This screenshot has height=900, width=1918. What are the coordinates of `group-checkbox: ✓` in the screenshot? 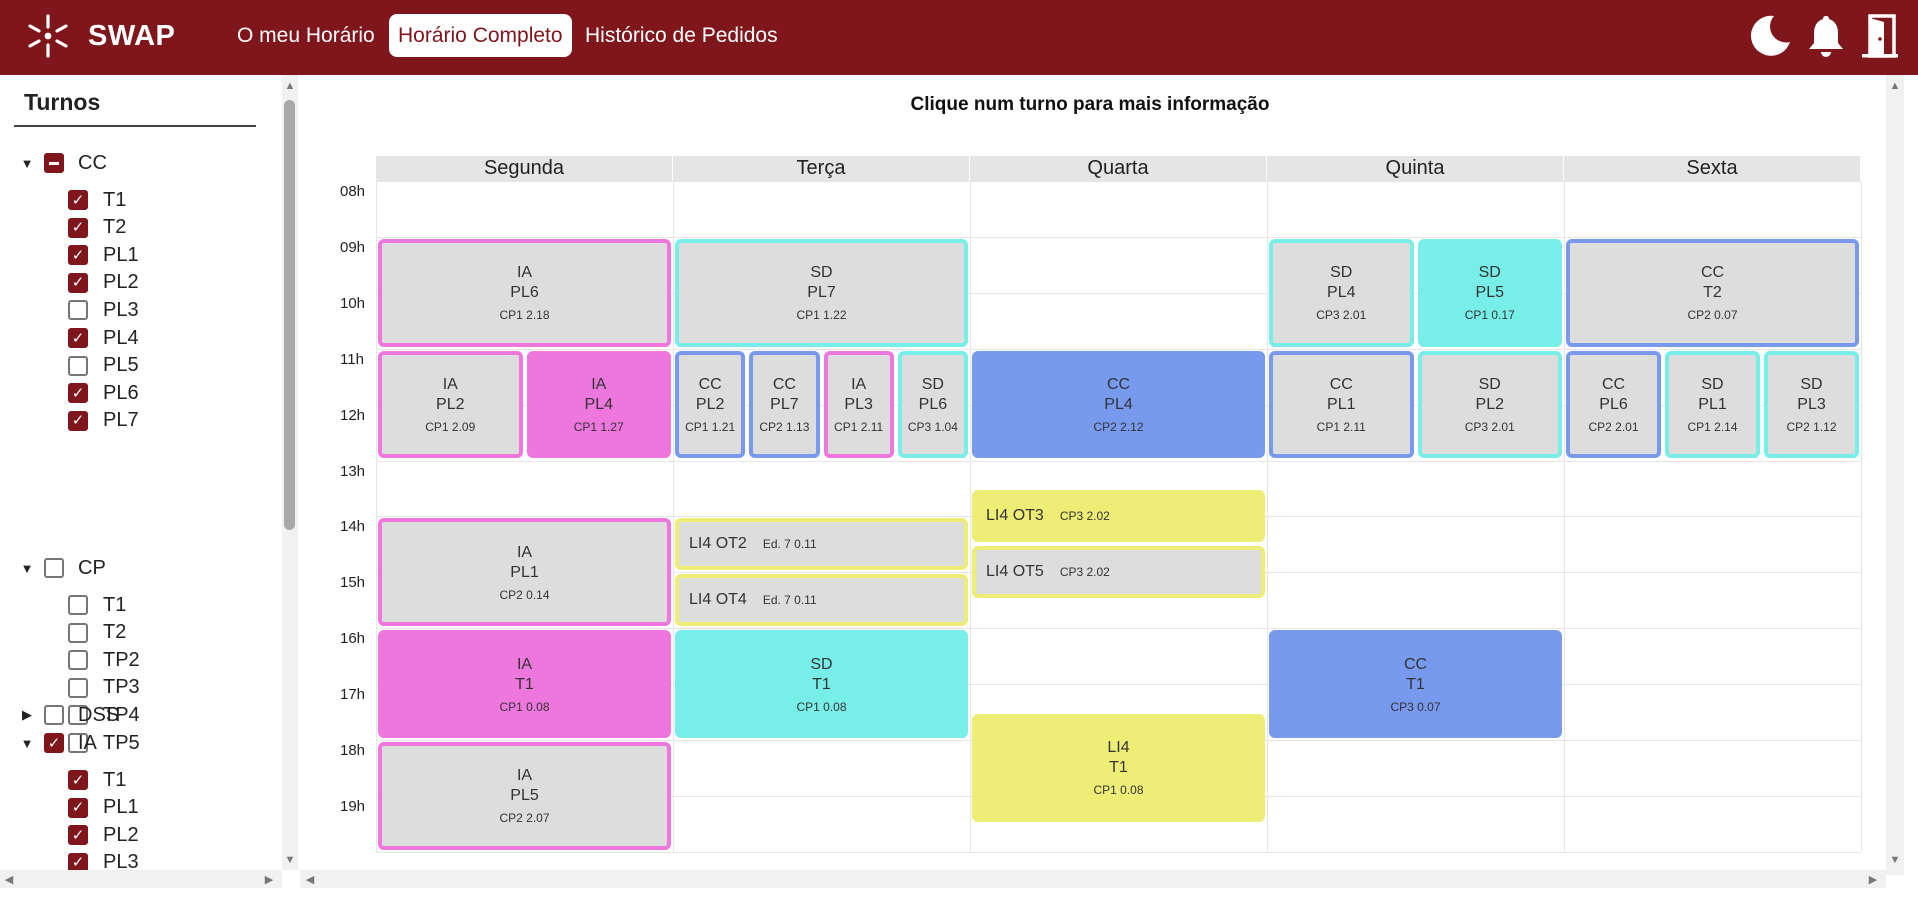 It's located at (54, 743).